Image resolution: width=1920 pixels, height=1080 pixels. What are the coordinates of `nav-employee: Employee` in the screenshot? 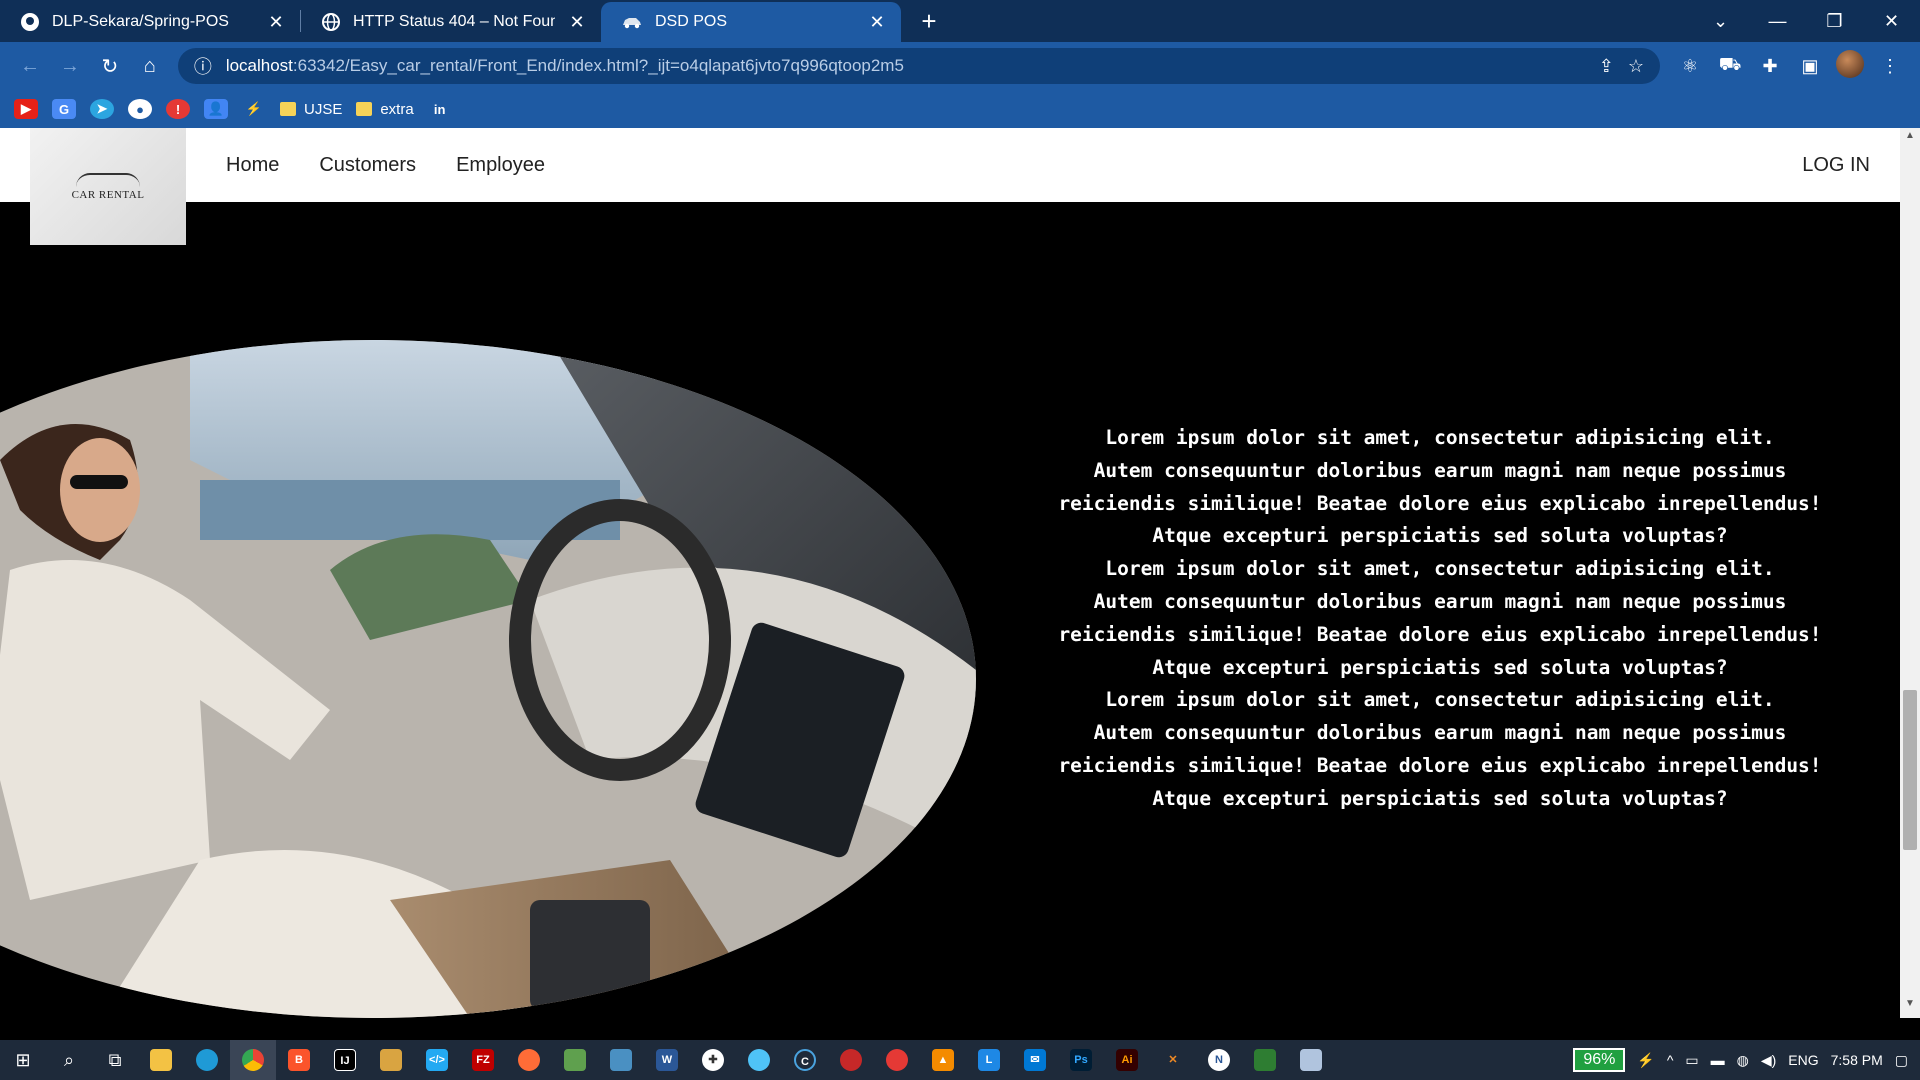 It's located at (500, 165).